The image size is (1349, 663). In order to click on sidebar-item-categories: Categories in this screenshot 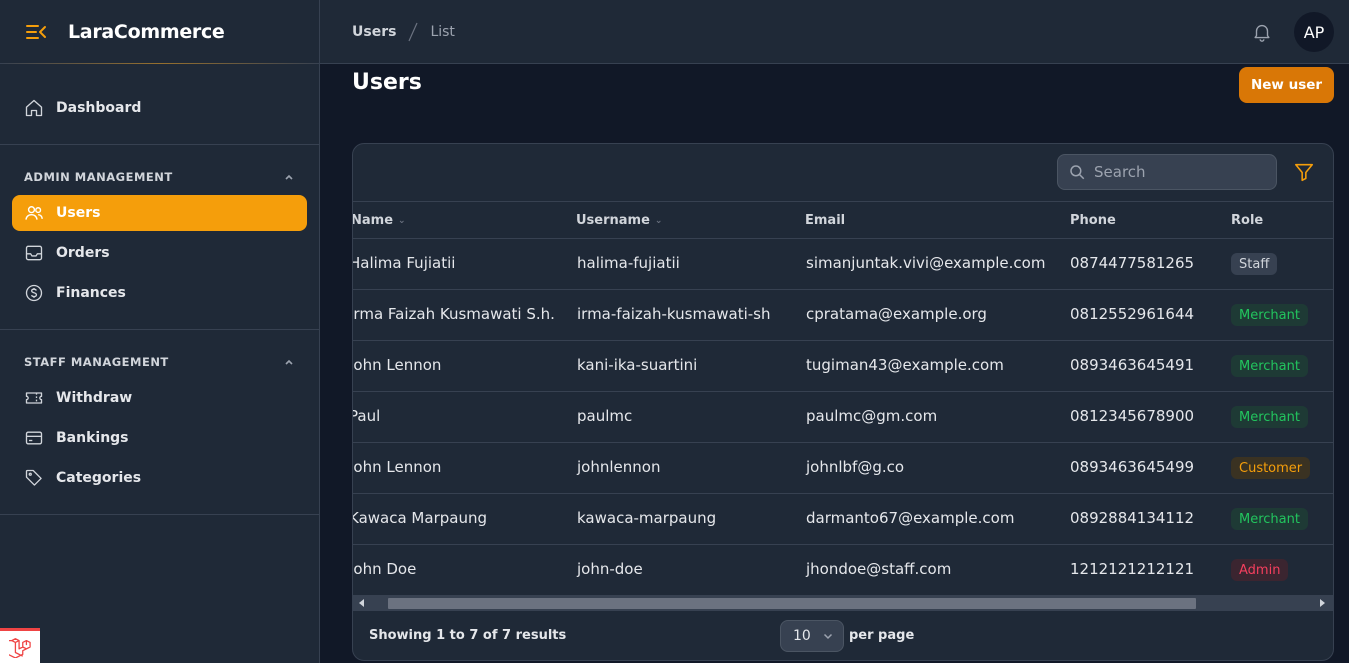, I will do `click(159, 478)`.